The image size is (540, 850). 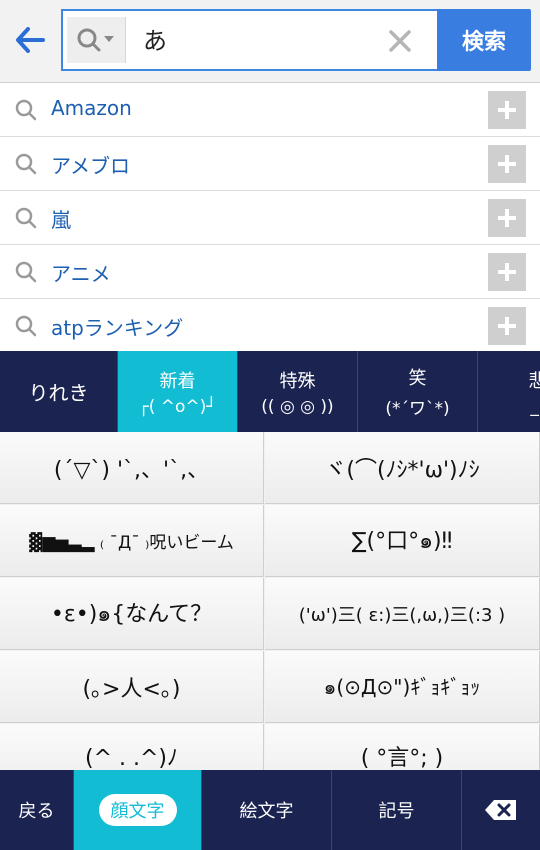 What do you see at coordinates (397, 810) in the screenshot?
I see `tab-symbols: 記号` at bounding box center [397, 810].